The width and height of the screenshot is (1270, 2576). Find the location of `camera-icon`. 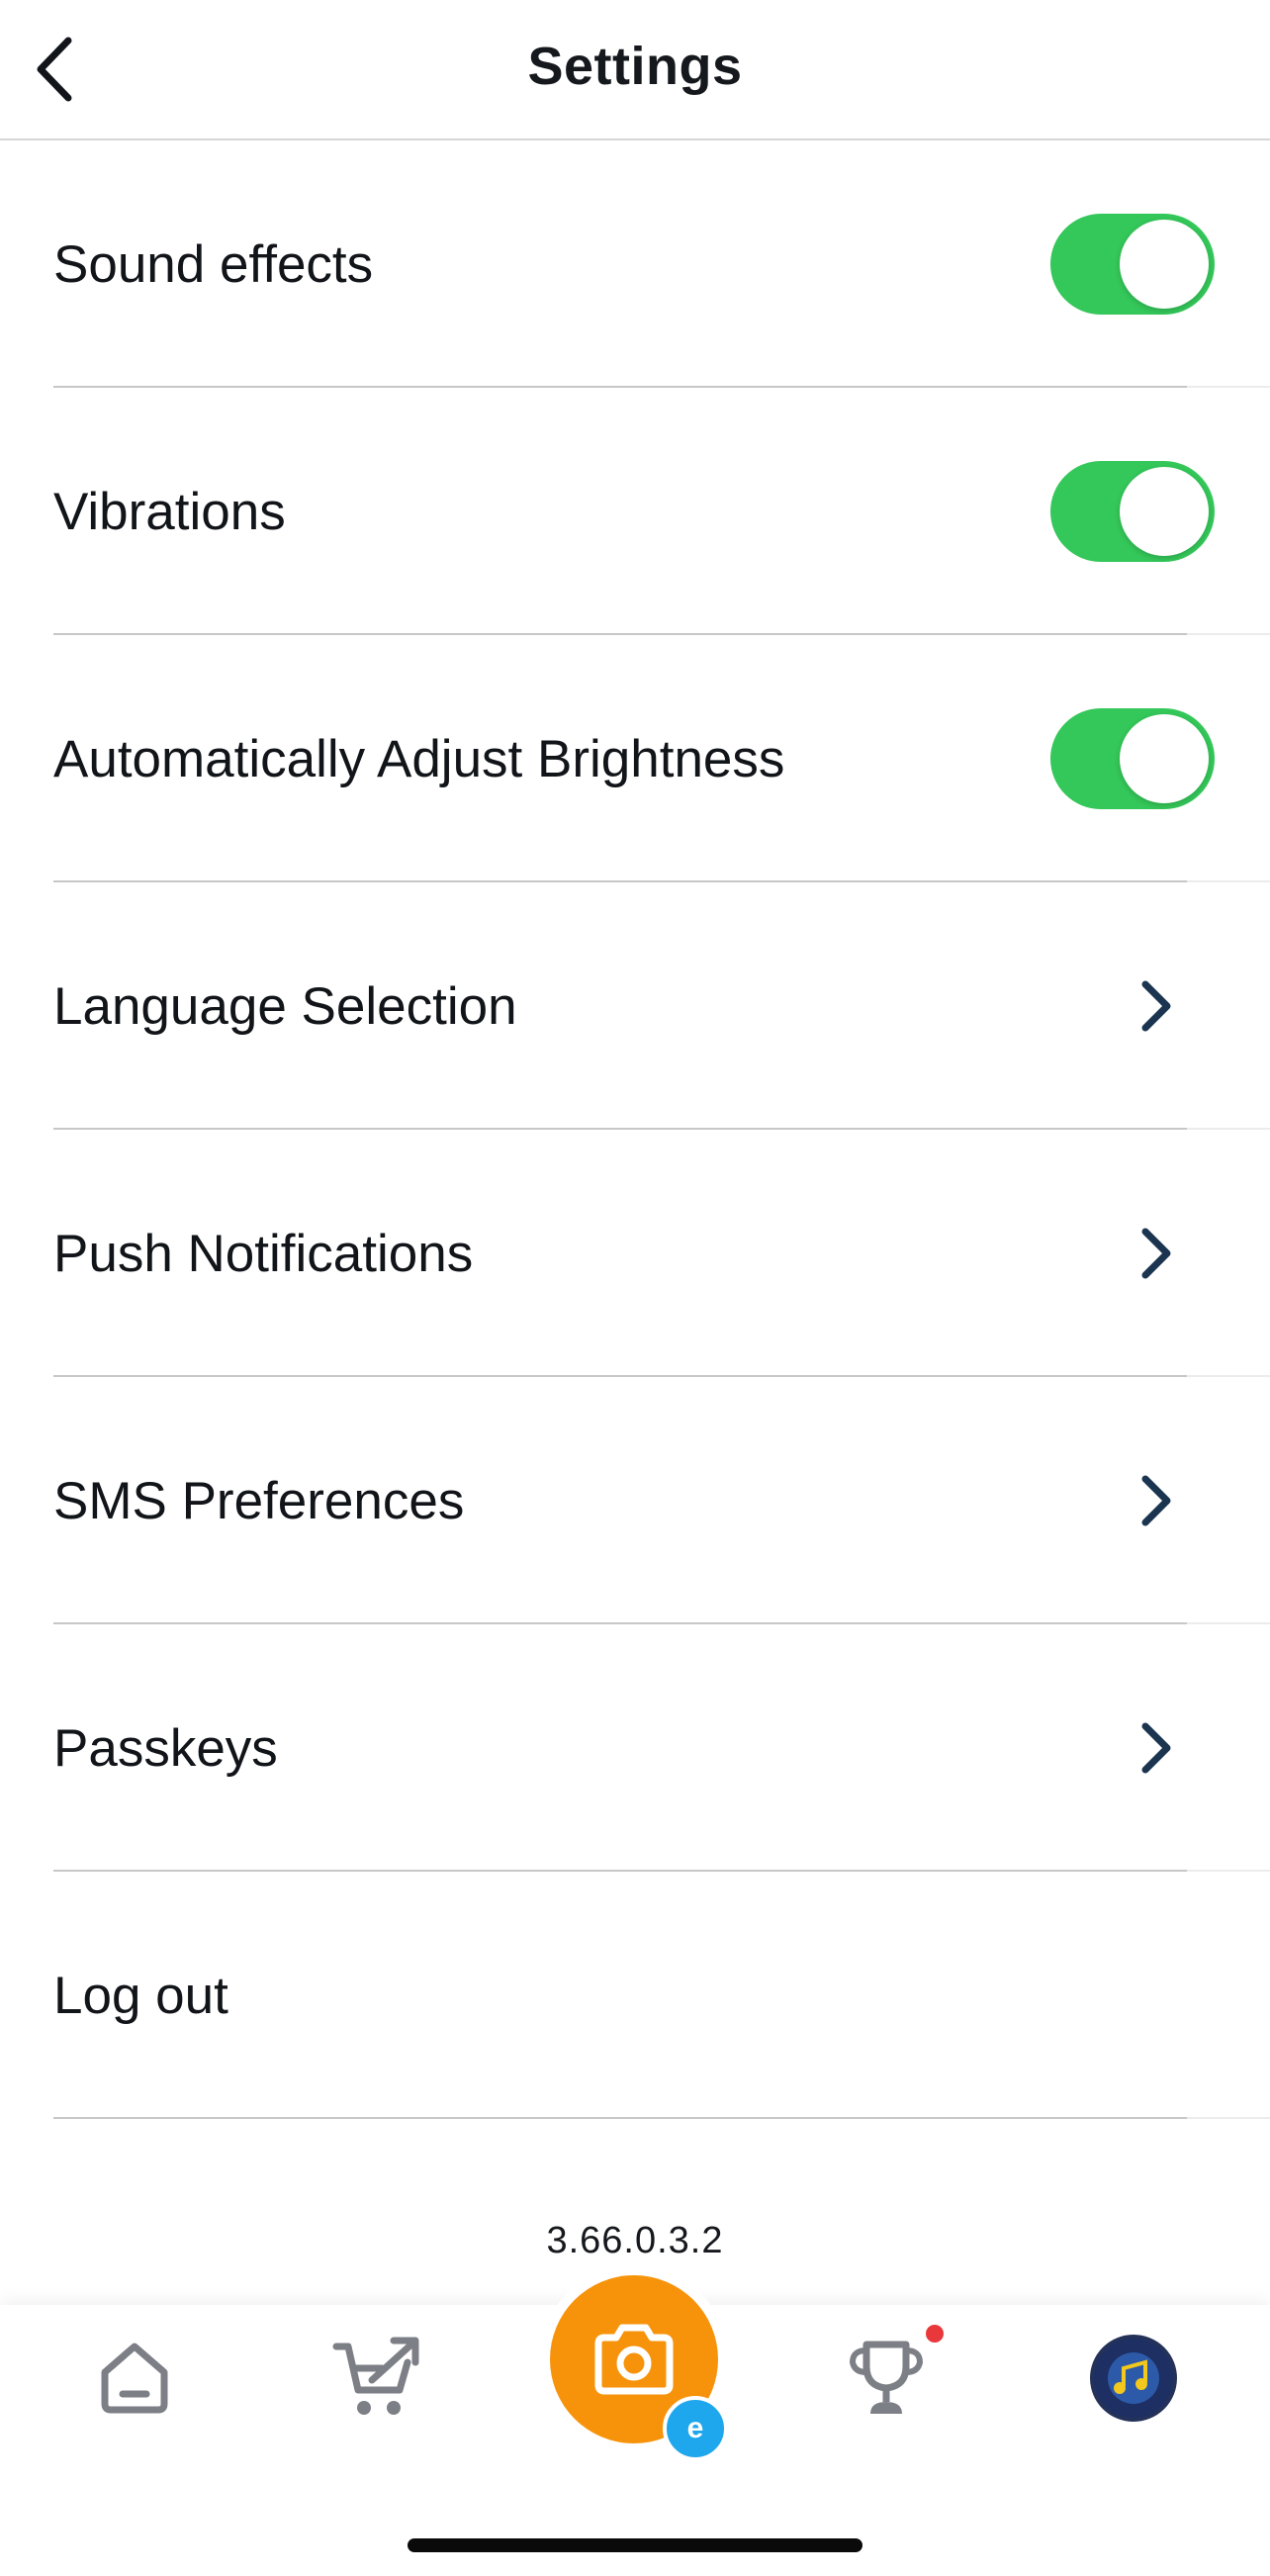

camera-icon is located at coordinates (634, 2359).